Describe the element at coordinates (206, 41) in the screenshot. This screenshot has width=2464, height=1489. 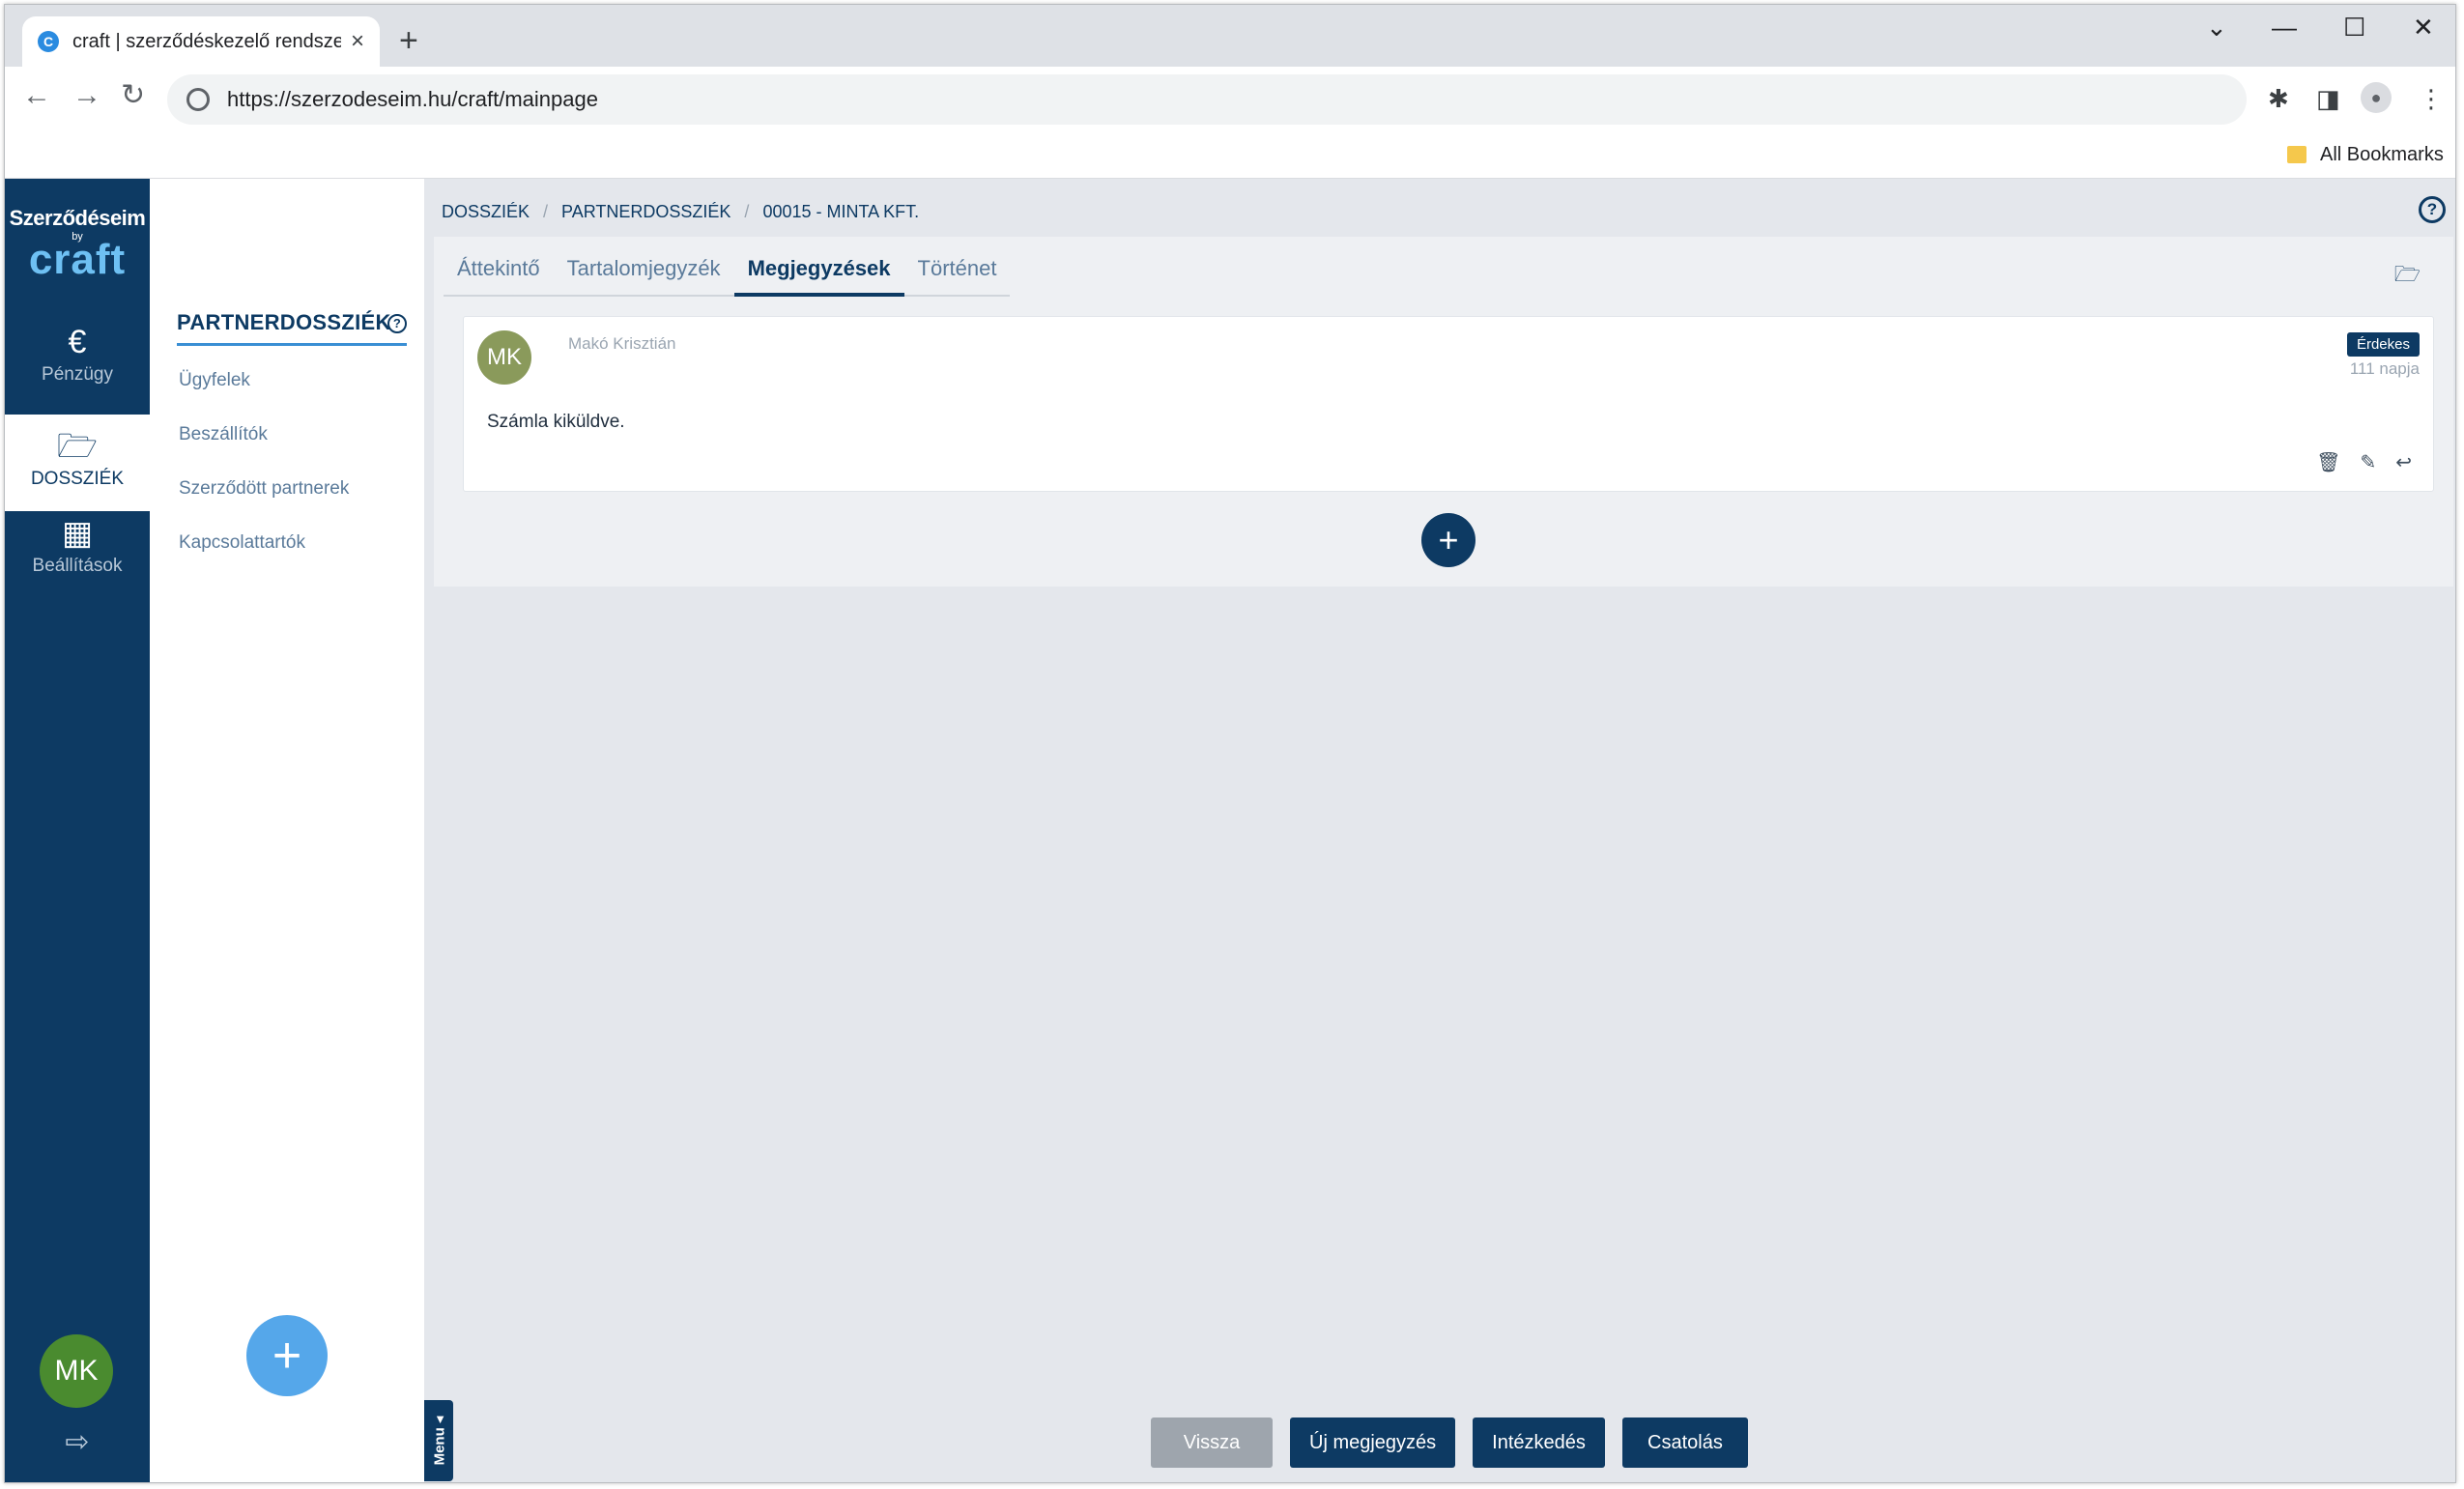
I see `tab-title: craft | szerződéskezelő rendszer` at that location.